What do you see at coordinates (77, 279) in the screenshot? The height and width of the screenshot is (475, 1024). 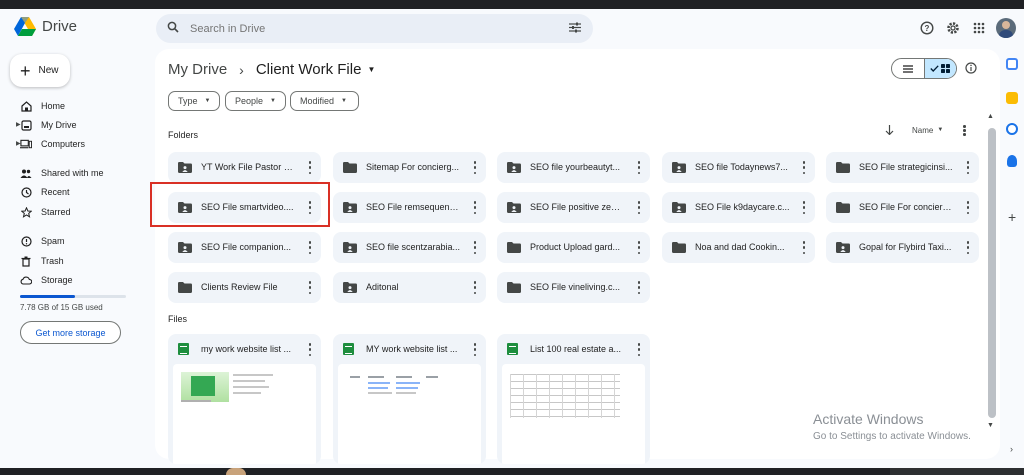 I see `sidebar-item-storage: Storage` at bounding box center [77, 279].